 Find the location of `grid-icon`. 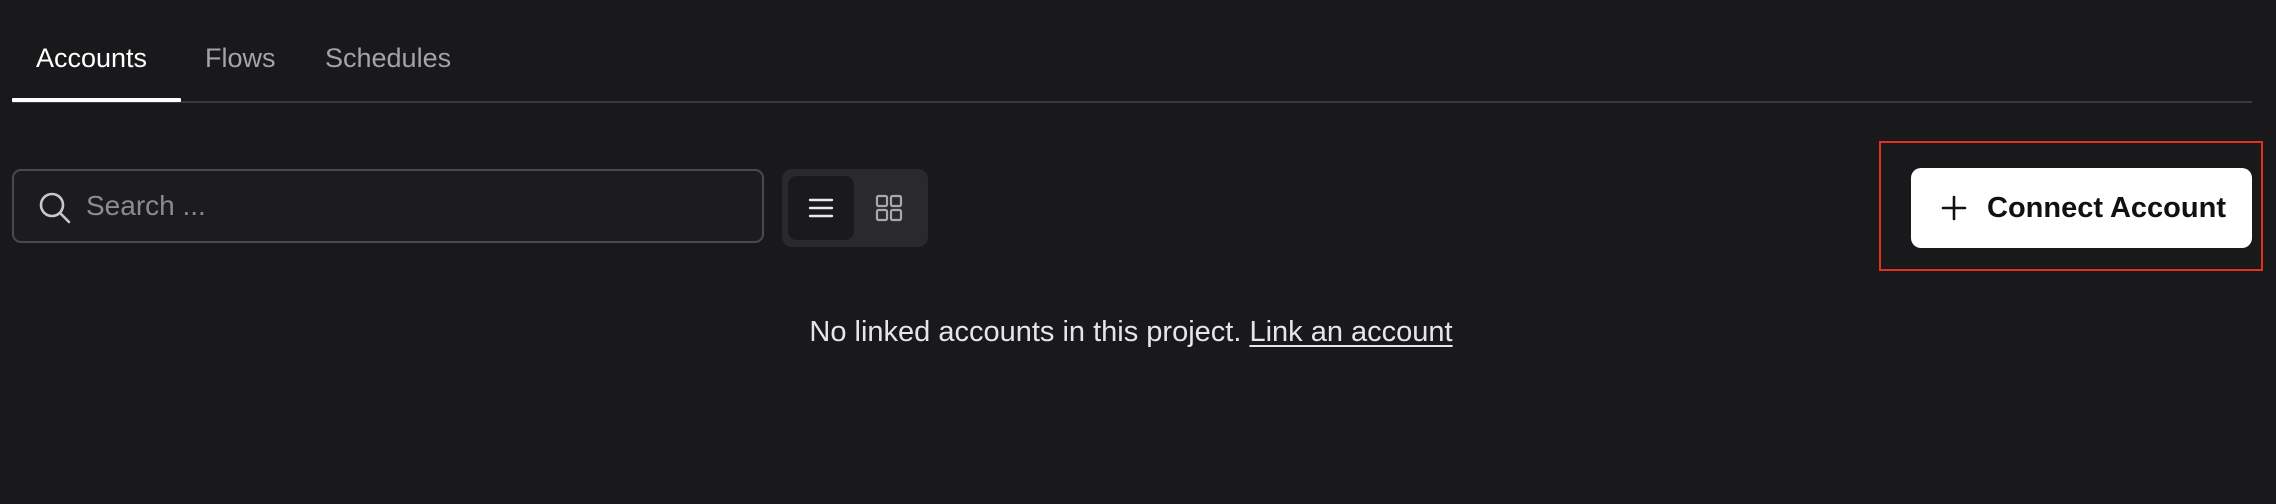

grid-icon is located at coordinates (889, 208).